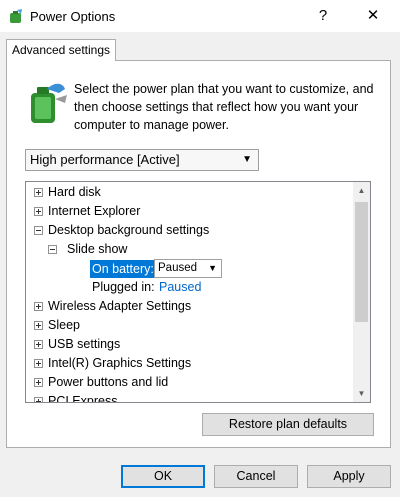  What do you see at coordinates (123, 269) in the screenshot?
I see `on-battery-label: On battery:` at bounding box center [123, 269].